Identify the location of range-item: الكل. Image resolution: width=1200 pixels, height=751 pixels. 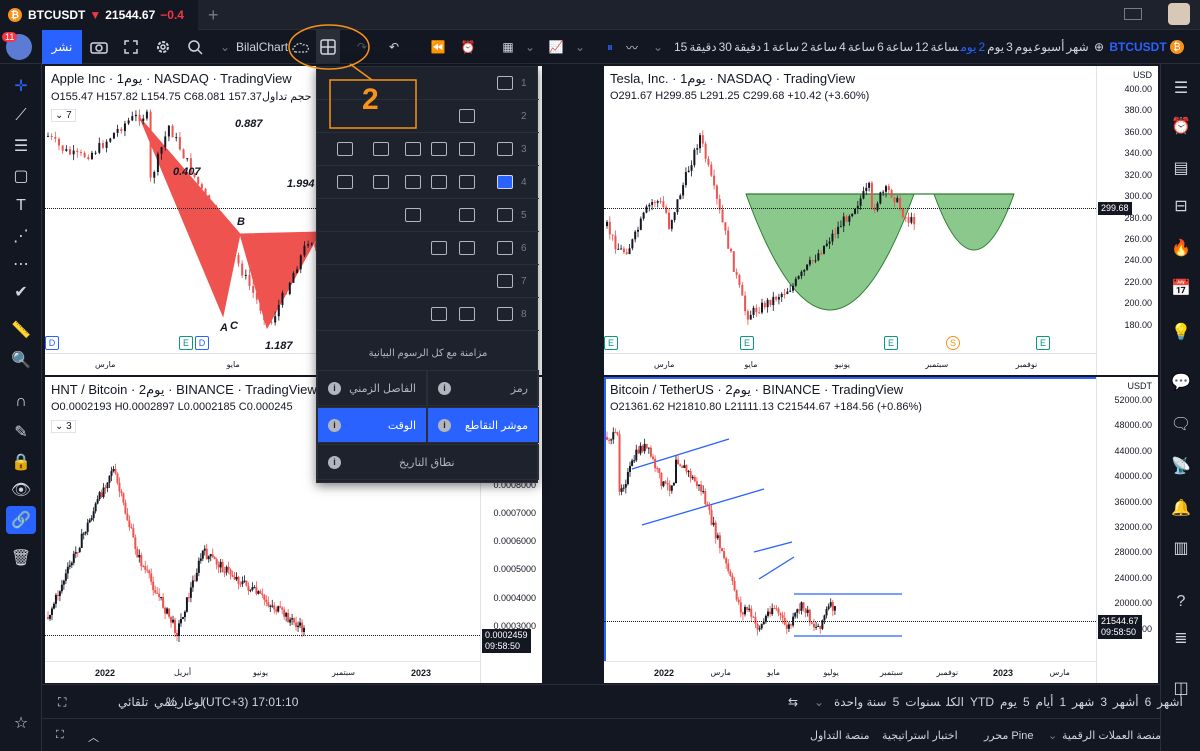
(955, 702).